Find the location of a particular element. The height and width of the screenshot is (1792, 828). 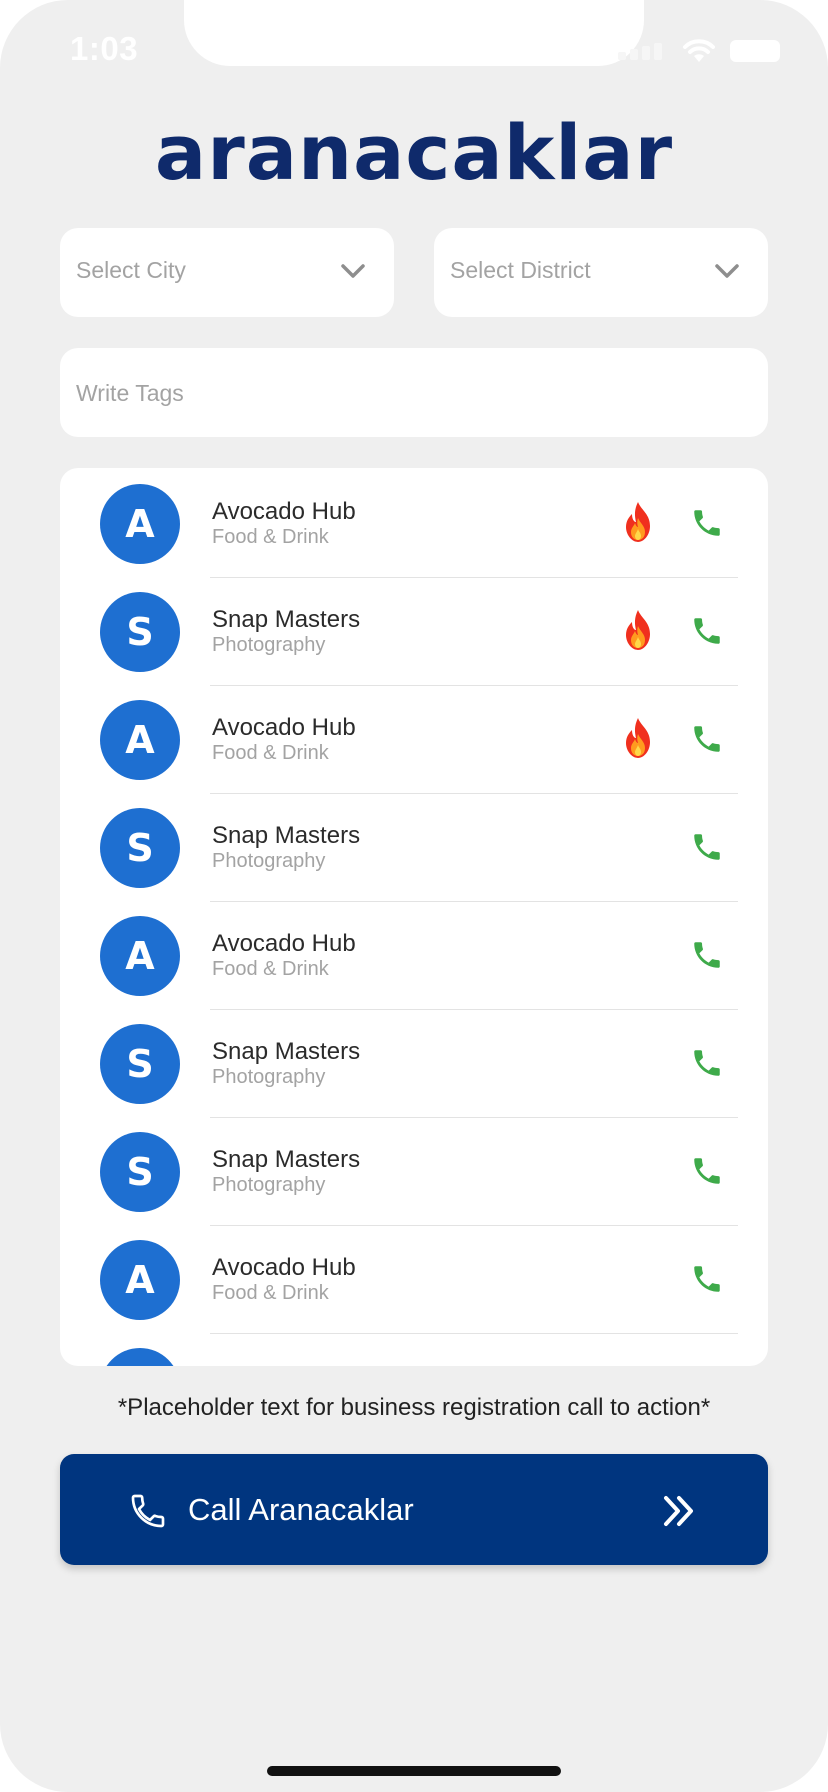

double-chevron-right-icon is located at coordinates (678, 1511).